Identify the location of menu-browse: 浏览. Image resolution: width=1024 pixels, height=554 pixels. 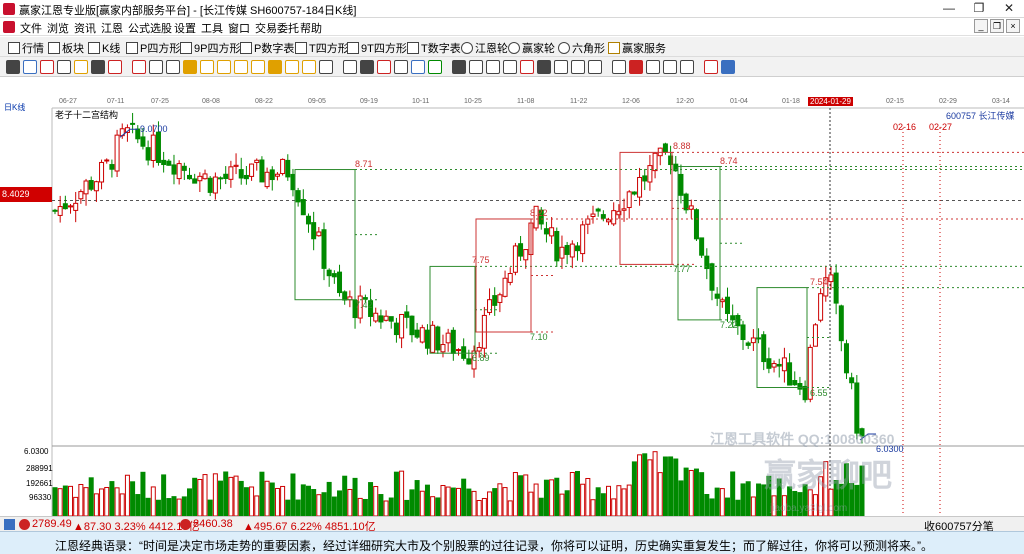
(58, 28).